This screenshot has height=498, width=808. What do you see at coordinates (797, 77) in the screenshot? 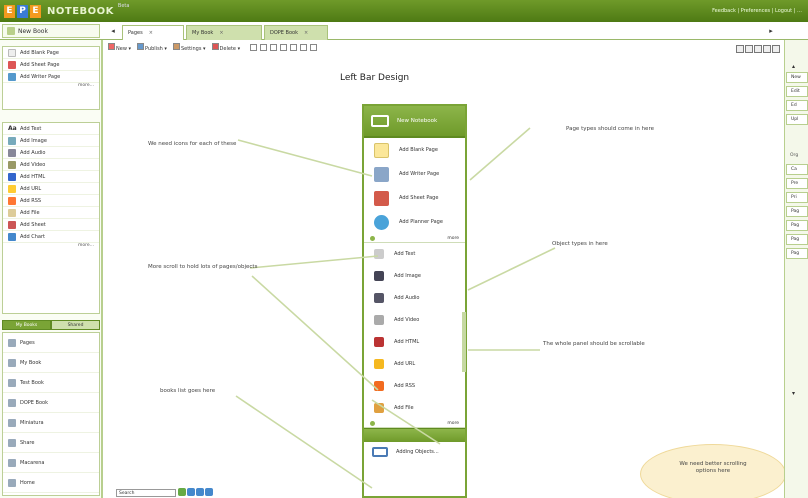
I see `right-button: New` at bounding box center [797, 77].